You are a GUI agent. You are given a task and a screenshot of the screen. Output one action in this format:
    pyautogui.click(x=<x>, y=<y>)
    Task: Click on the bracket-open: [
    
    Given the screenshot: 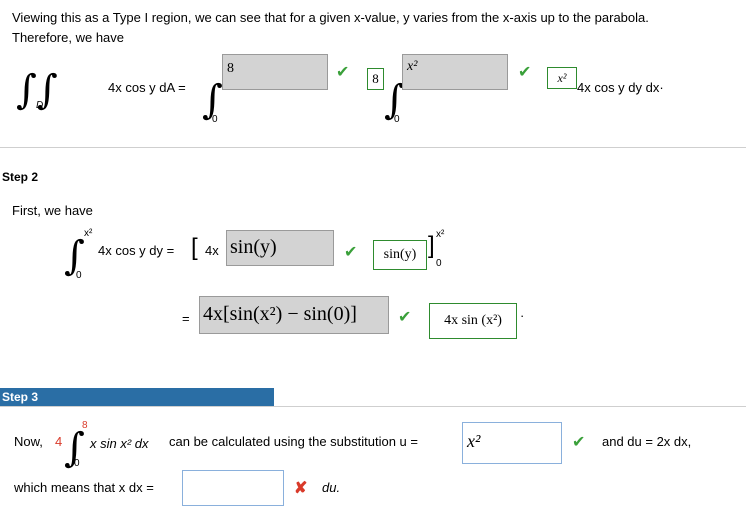 What is the action you would take?
    pyautogui.click(x=194, y=247)
    